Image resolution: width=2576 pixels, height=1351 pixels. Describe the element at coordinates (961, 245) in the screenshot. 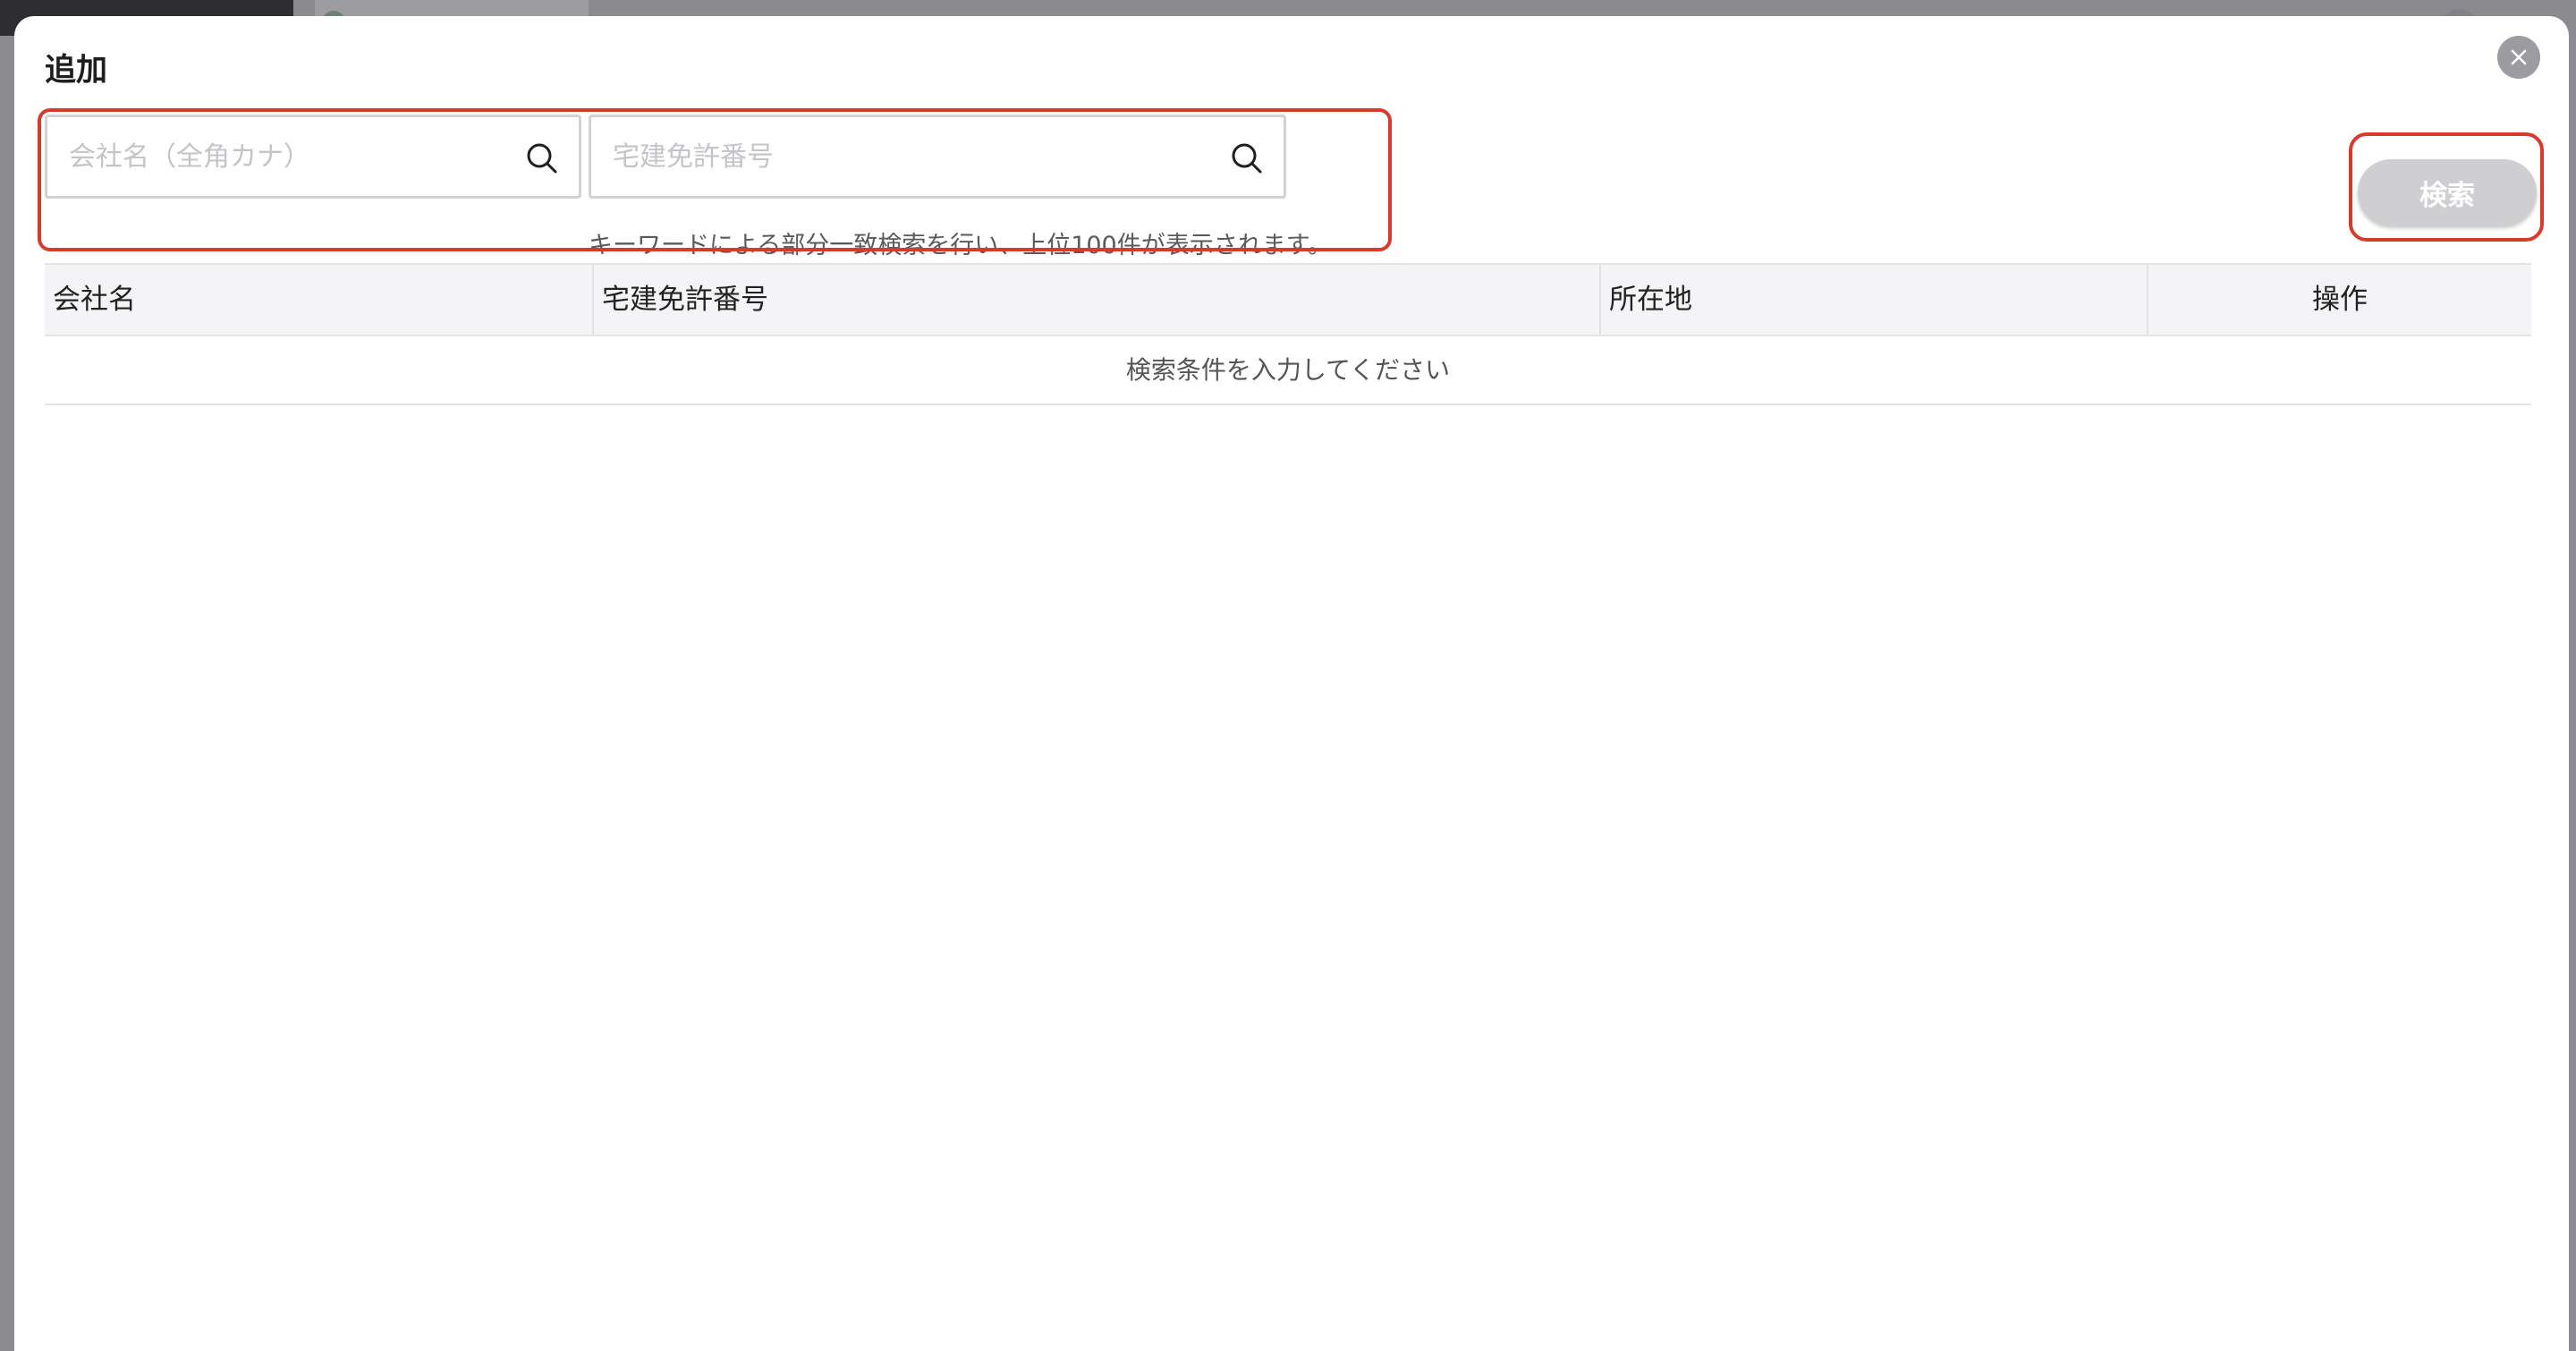

I see `search-hint-text: キーワードによる部分一致検索を行い、上位100件が表示されます。` at that location.